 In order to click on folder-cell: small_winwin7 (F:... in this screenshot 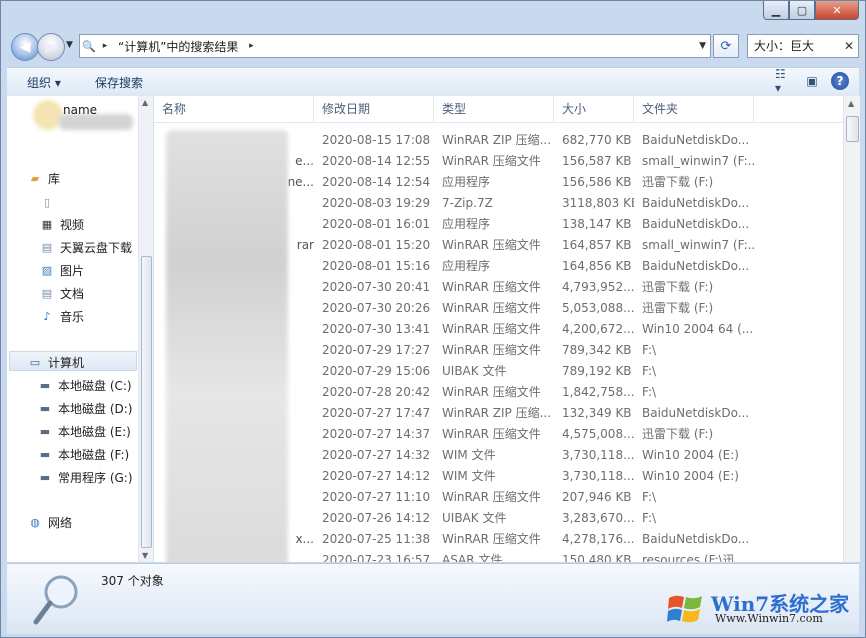, I will do `click(698, 161)`.